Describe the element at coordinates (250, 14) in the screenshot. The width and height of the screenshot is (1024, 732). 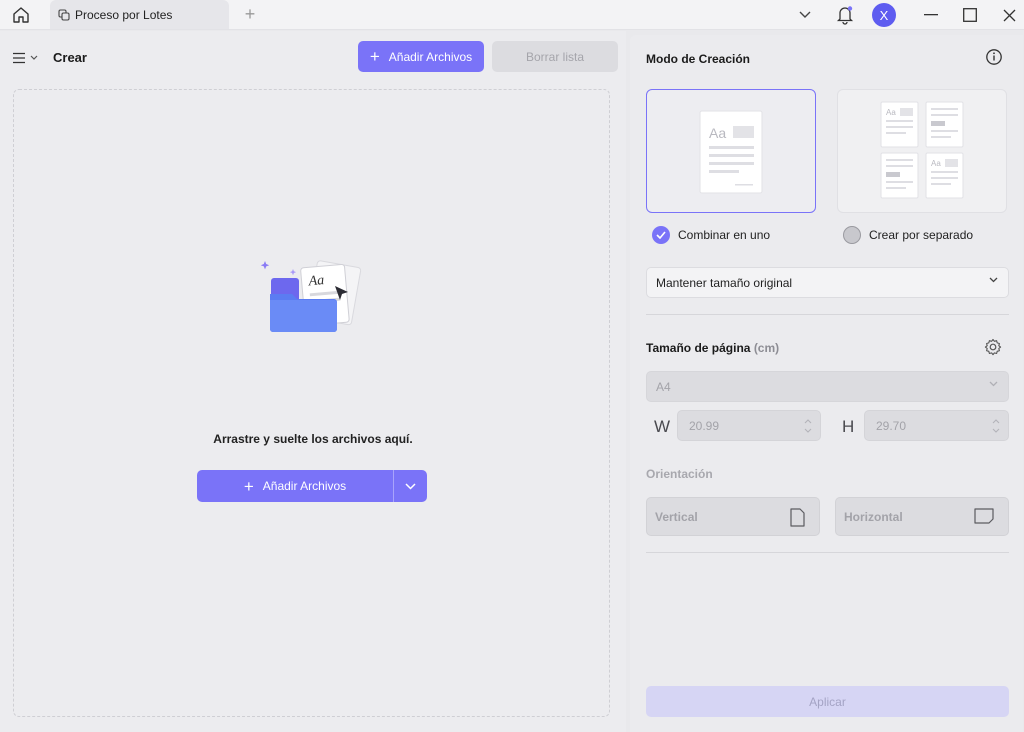
I see `new-tab-button: +` at that location.